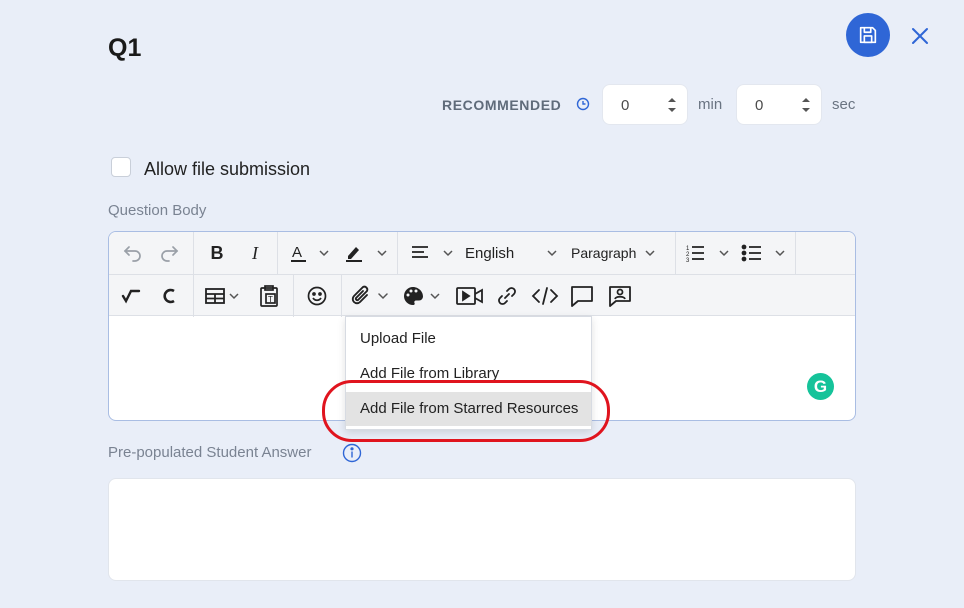 The image size is (964, 608). I want to click on palette-icon, so click(421, 296).